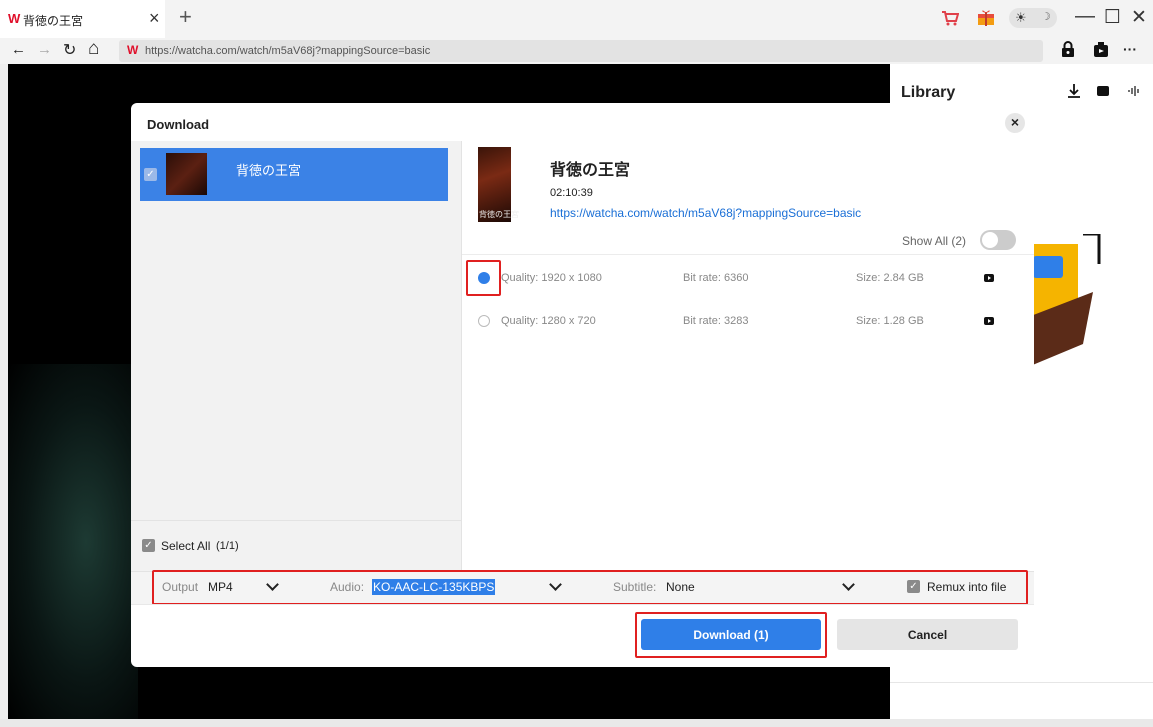 This screenshot has width=1153, height=727. What do you see at coordinates (4, 391) in the screenshot?
I see `left-edge` at bounding box center [4, 391].